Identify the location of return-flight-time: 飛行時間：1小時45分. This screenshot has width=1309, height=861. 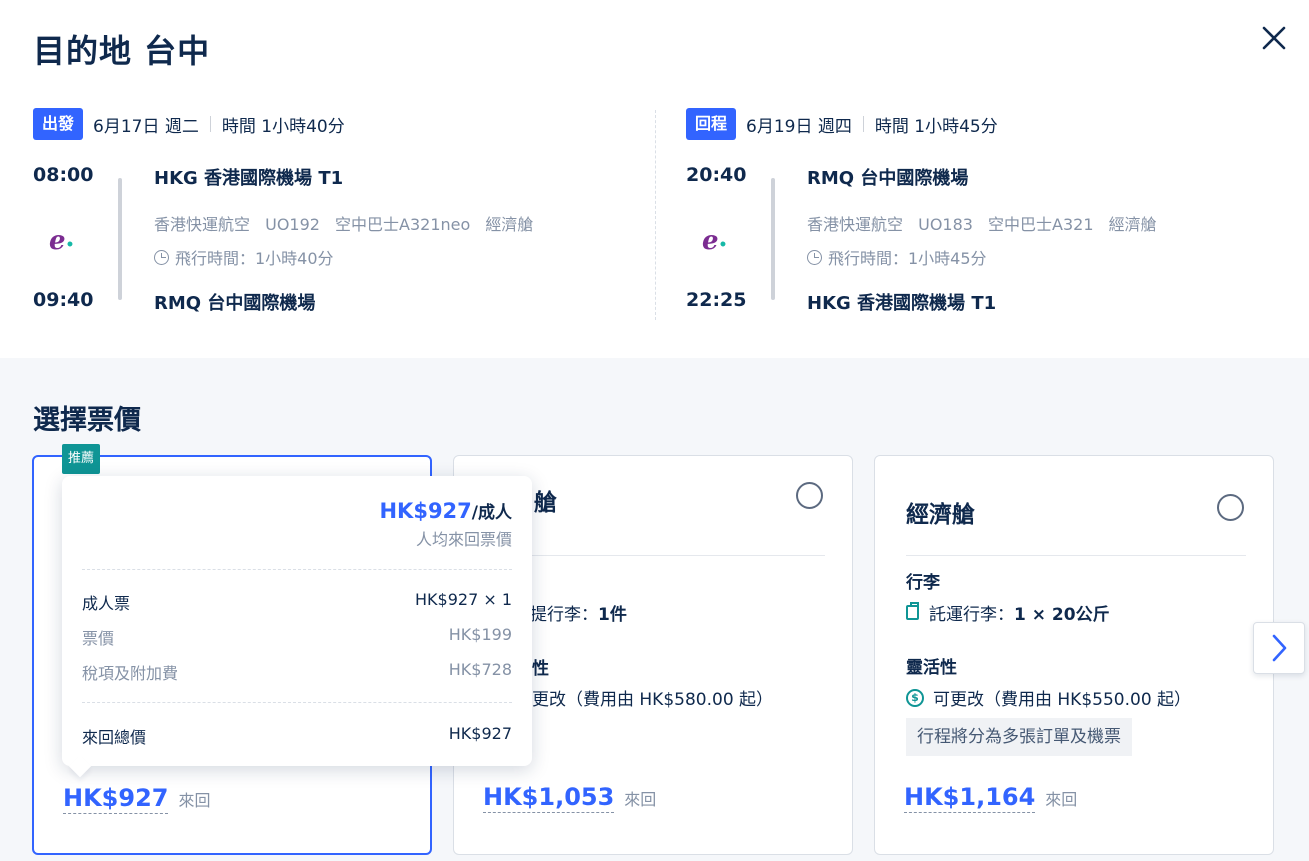
(897, 257).